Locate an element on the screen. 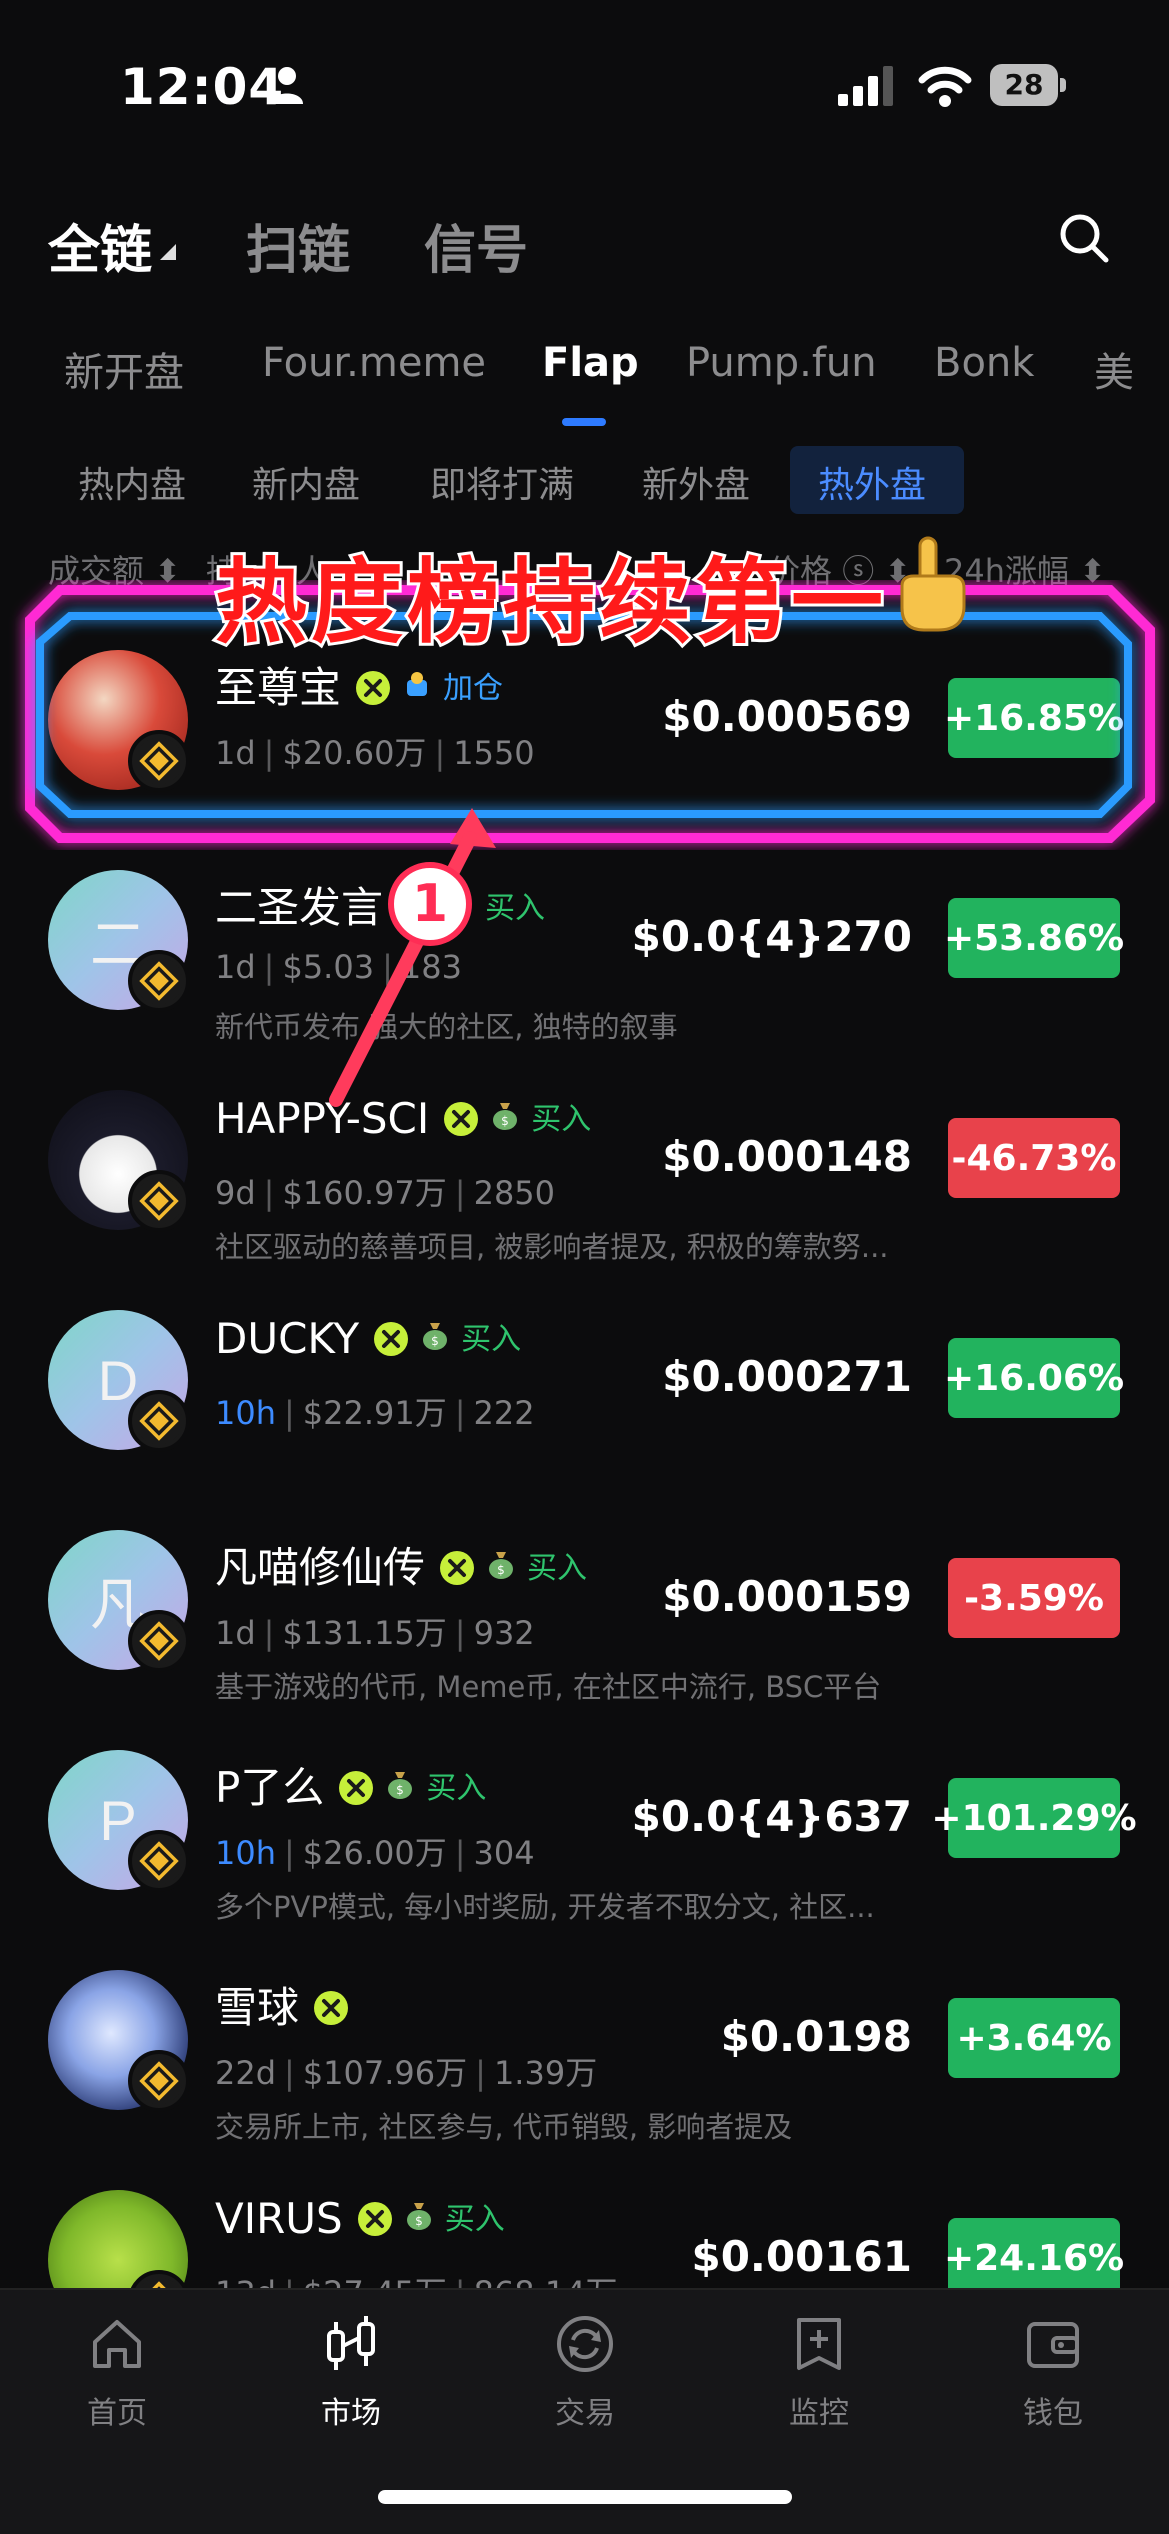 This screenshot has width=1169, height=2534. platform-tab-fourmeme: Four.meme is located at coordinates (374, 363).